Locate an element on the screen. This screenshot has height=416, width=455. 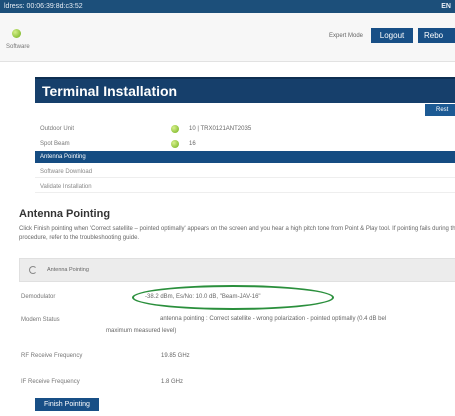
expert-mode-toggle: Expert Mode is located at coordinates (346, 36).